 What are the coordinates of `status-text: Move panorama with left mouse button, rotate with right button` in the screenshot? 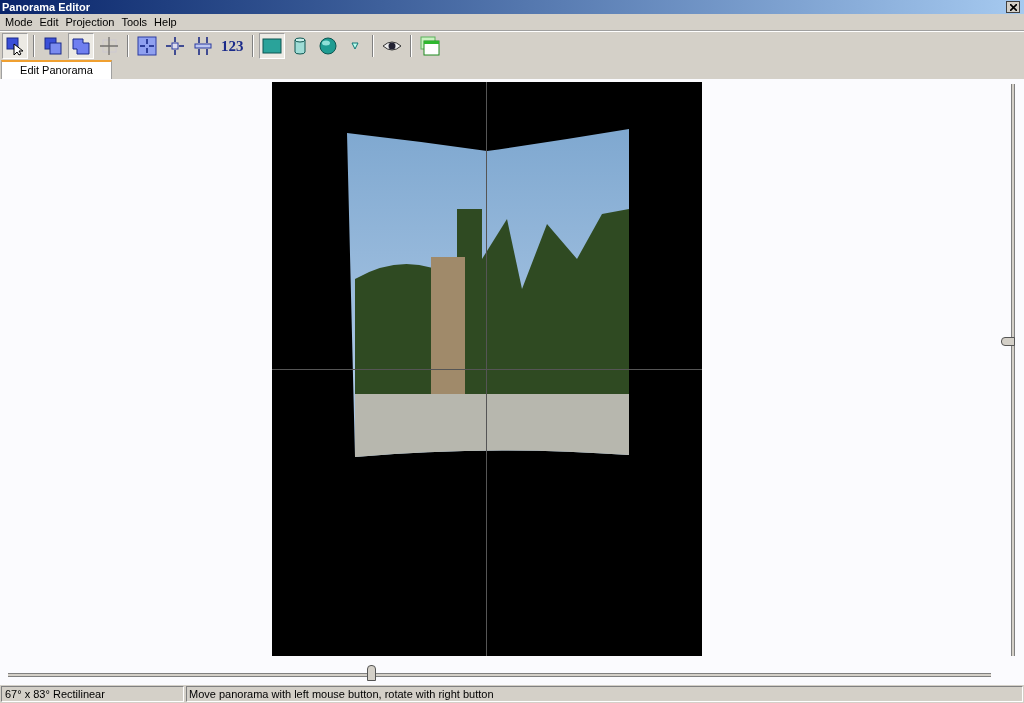 It's located at (604, 694).